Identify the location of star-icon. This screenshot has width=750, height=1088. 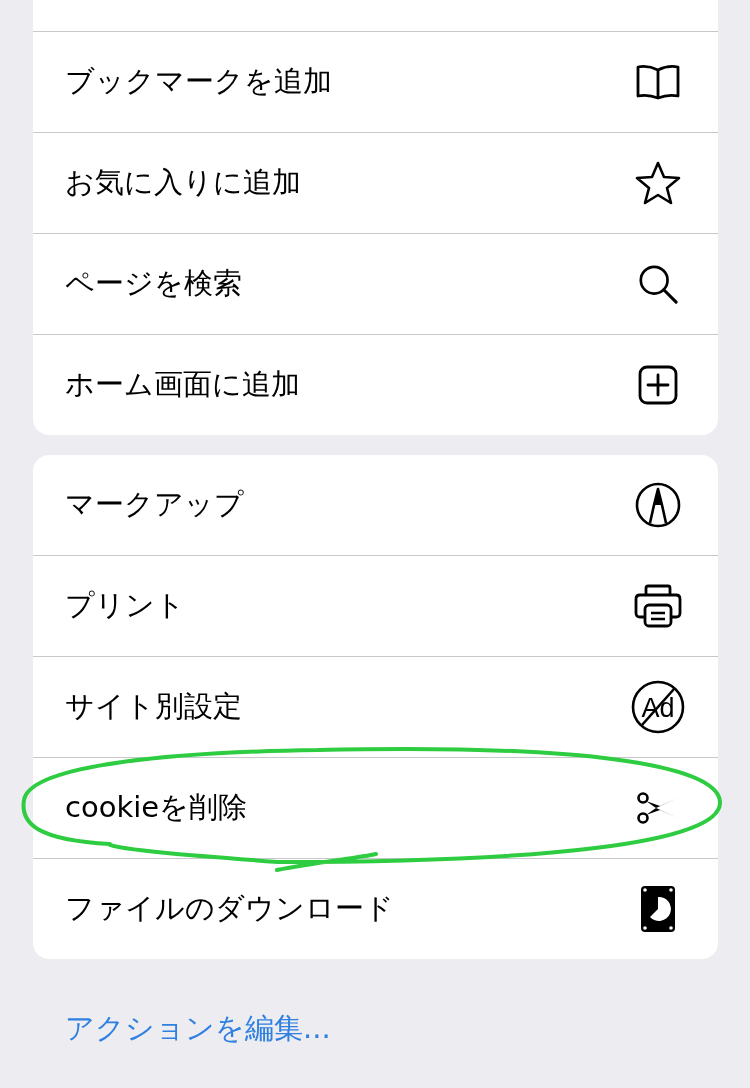
(658, 183).